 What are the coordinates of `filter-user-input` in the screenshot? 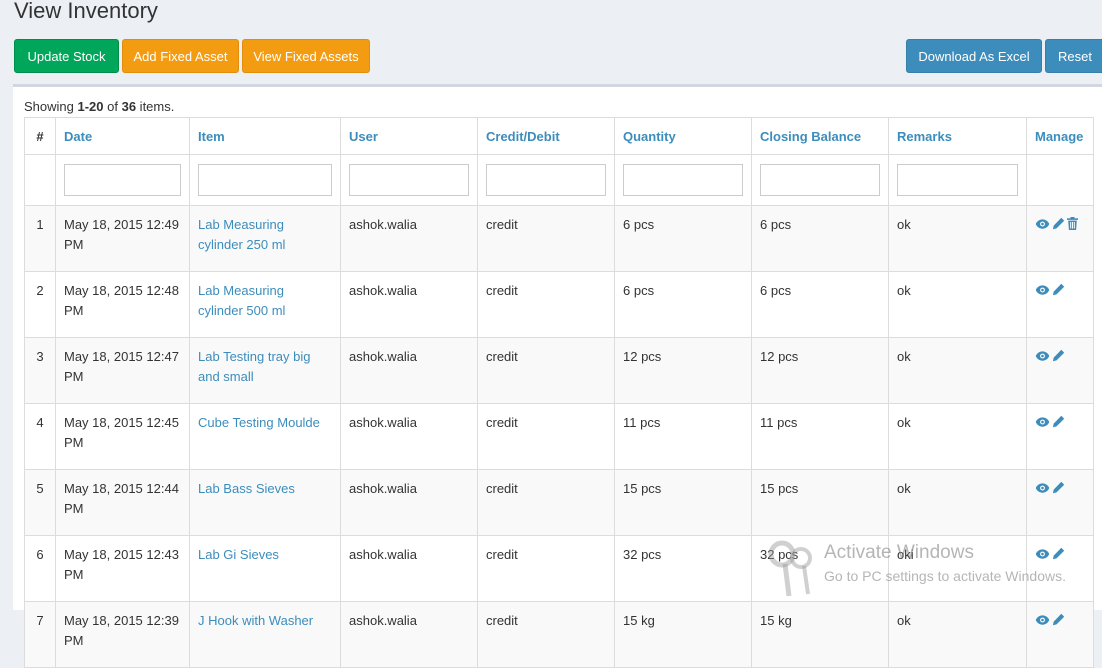 It's located at (409, 180).